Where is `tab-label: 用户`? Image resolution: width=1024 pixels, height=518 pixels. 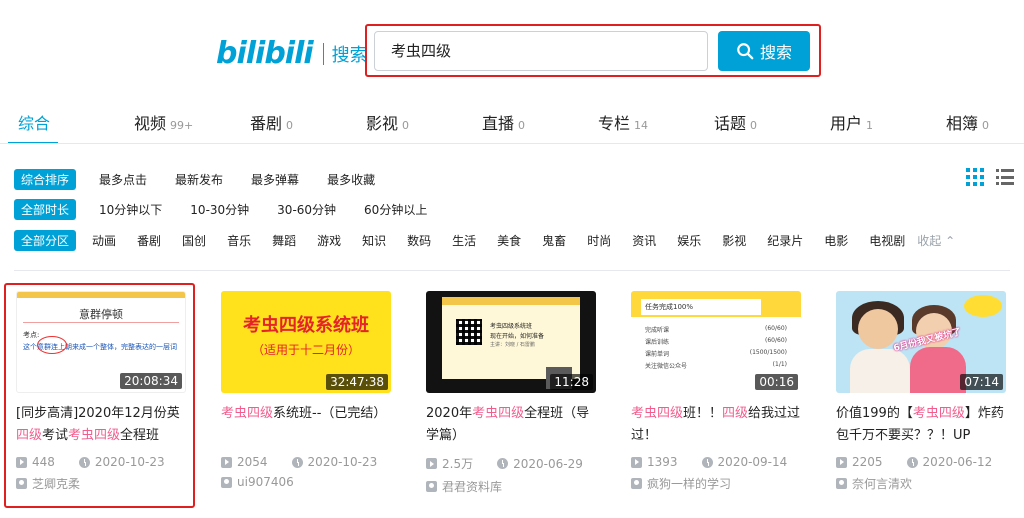
tab-label: 用户 is located at coordinates (846, 123).